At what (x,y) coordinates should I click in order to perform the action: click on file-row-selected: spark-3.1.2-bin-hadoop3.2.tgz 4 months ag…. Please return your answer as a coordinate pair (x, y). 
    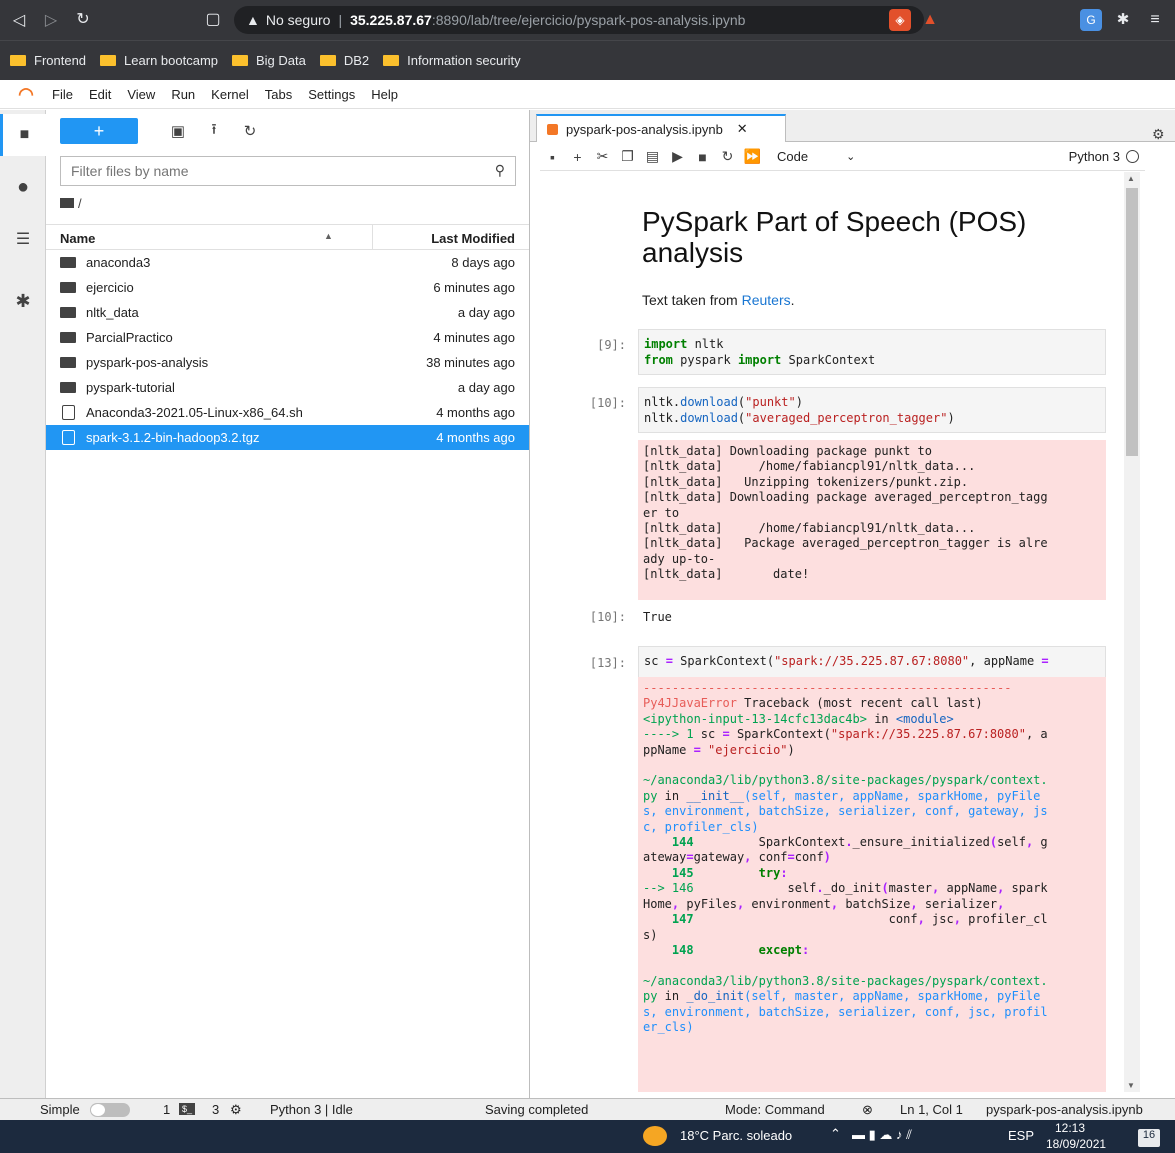
    Looking at the image, I should click on (287, 437).